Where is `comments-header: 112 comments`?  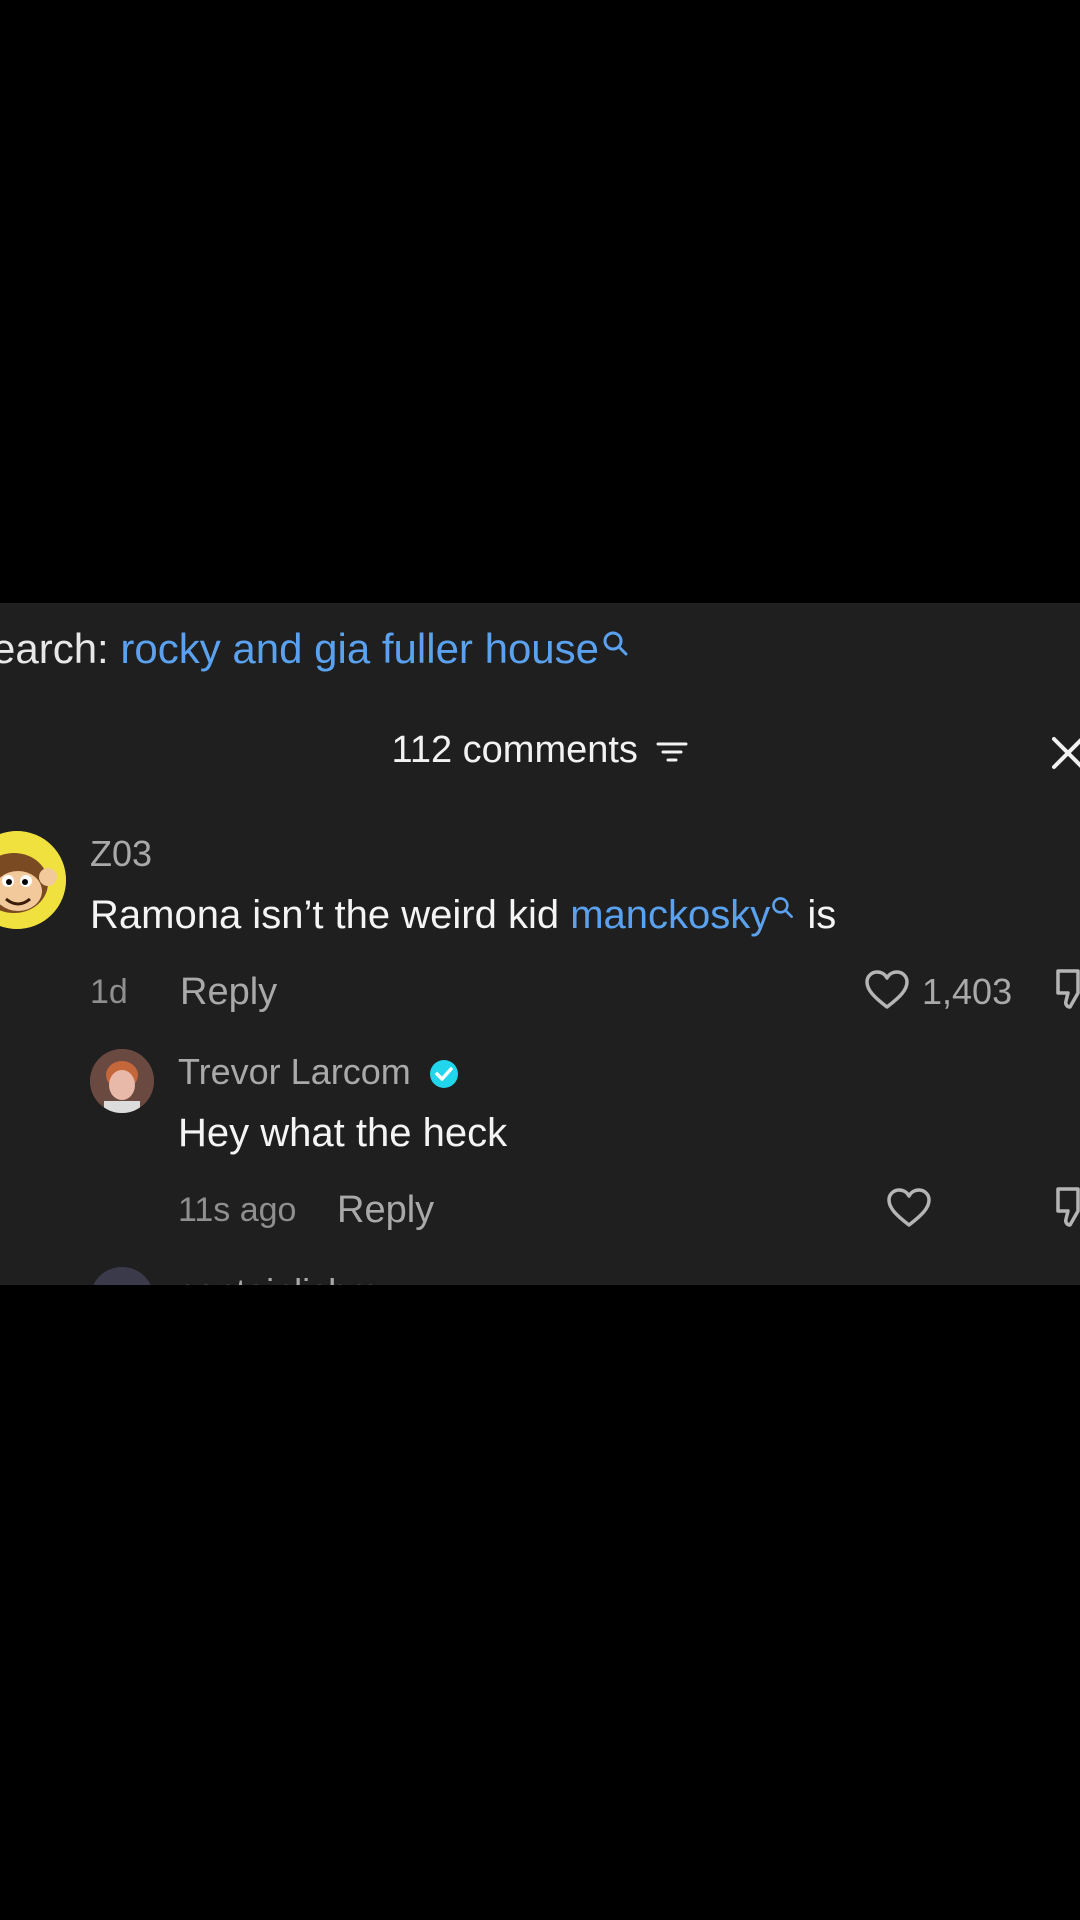
comments-header: 112 comments is located at coordinates (540, 750).